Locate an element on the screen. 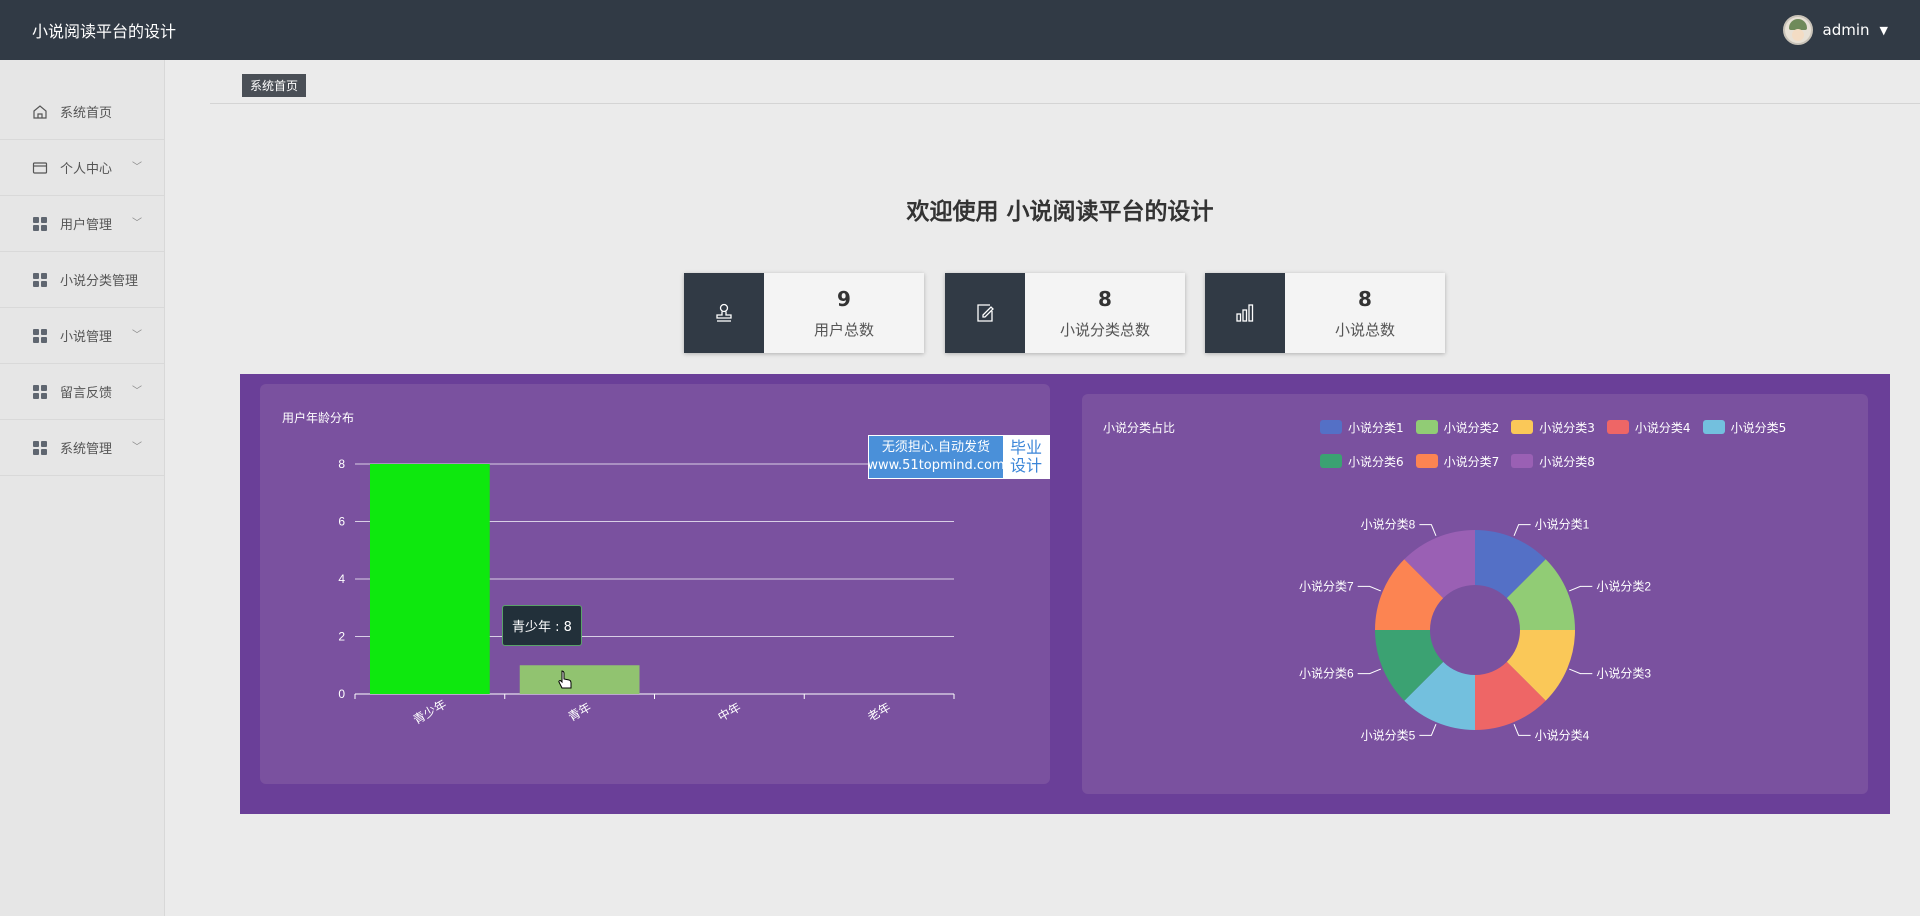 The height and width of the screenshot is (916, 1920). stat-card-users: 9 用户总数 is located at coordinates (804, 313).